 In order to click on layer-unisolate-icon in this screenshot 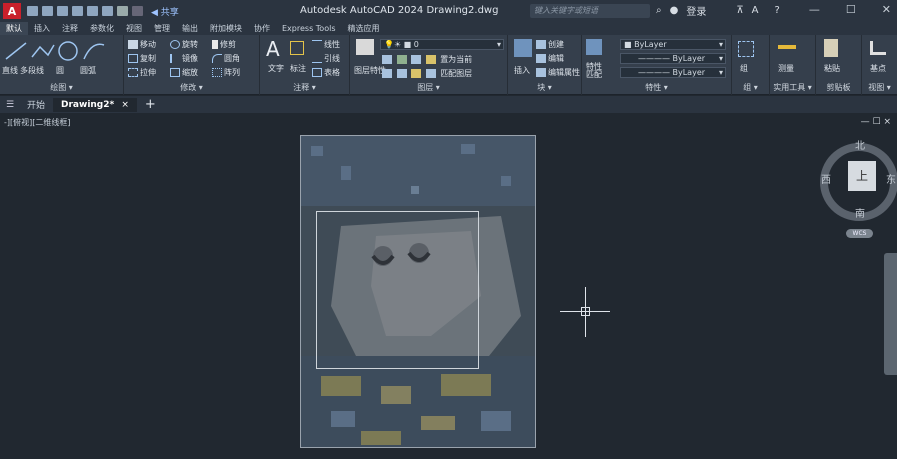, I will do `click(401, 73)`.